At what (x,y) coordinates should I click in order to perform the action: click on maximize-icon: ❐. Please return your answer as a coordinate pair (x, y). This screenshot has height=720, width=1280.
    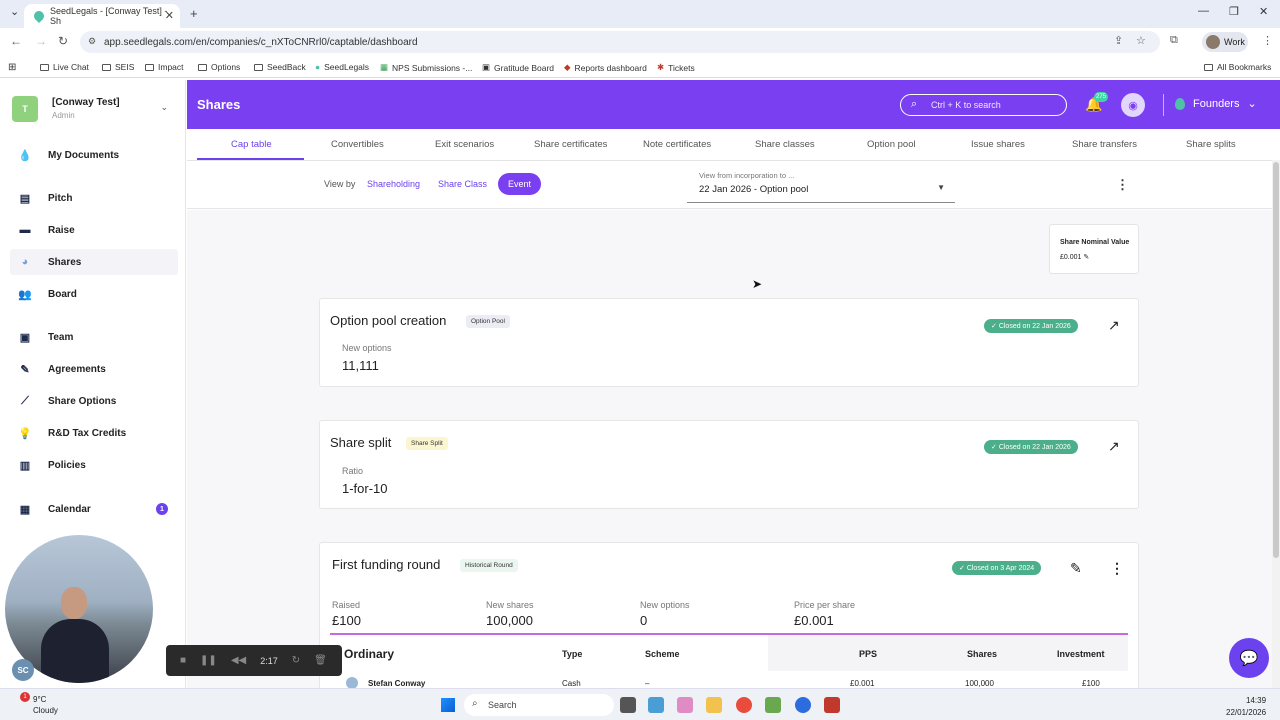
    Looking at the image, I should click on (1234, 11).